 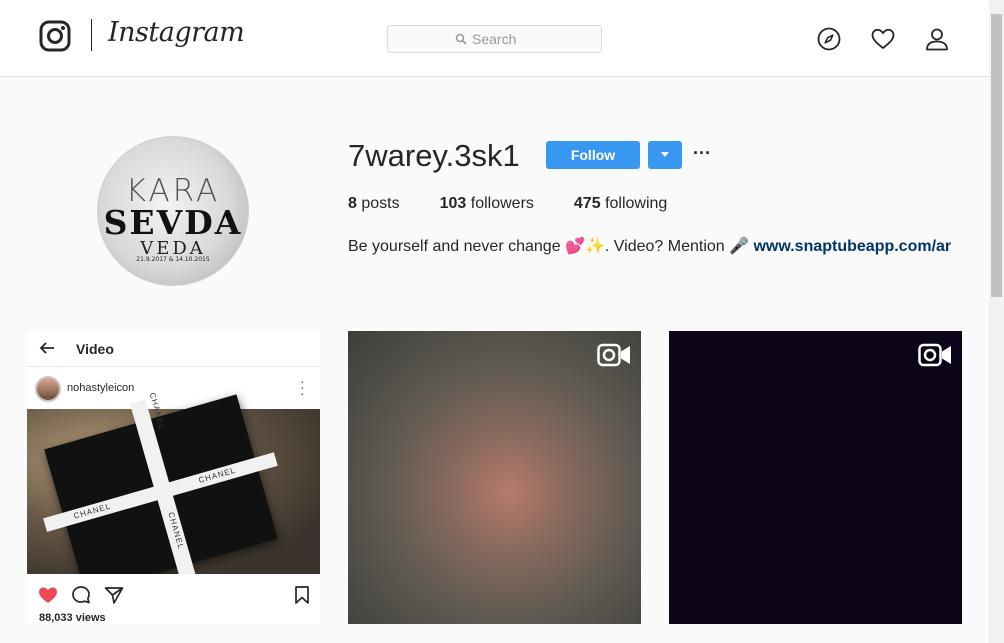 What do you see at coordinates (587, 203) in the screenshot?
I see `following-count: 475` at bounding box center [587, 203].